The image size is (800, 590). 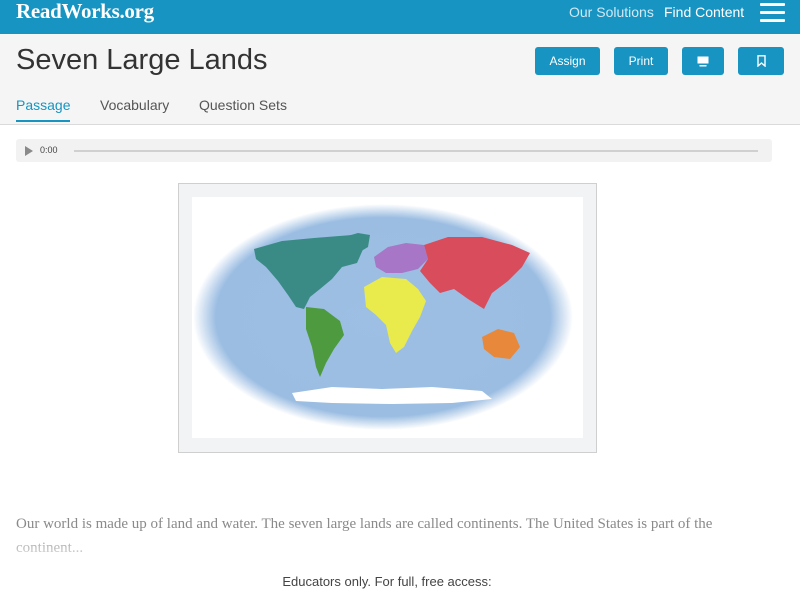 What do you see at coordinates (400, 548) in the screenshot?
I see `text-fade-overlay` at bounding box center [400, 548].